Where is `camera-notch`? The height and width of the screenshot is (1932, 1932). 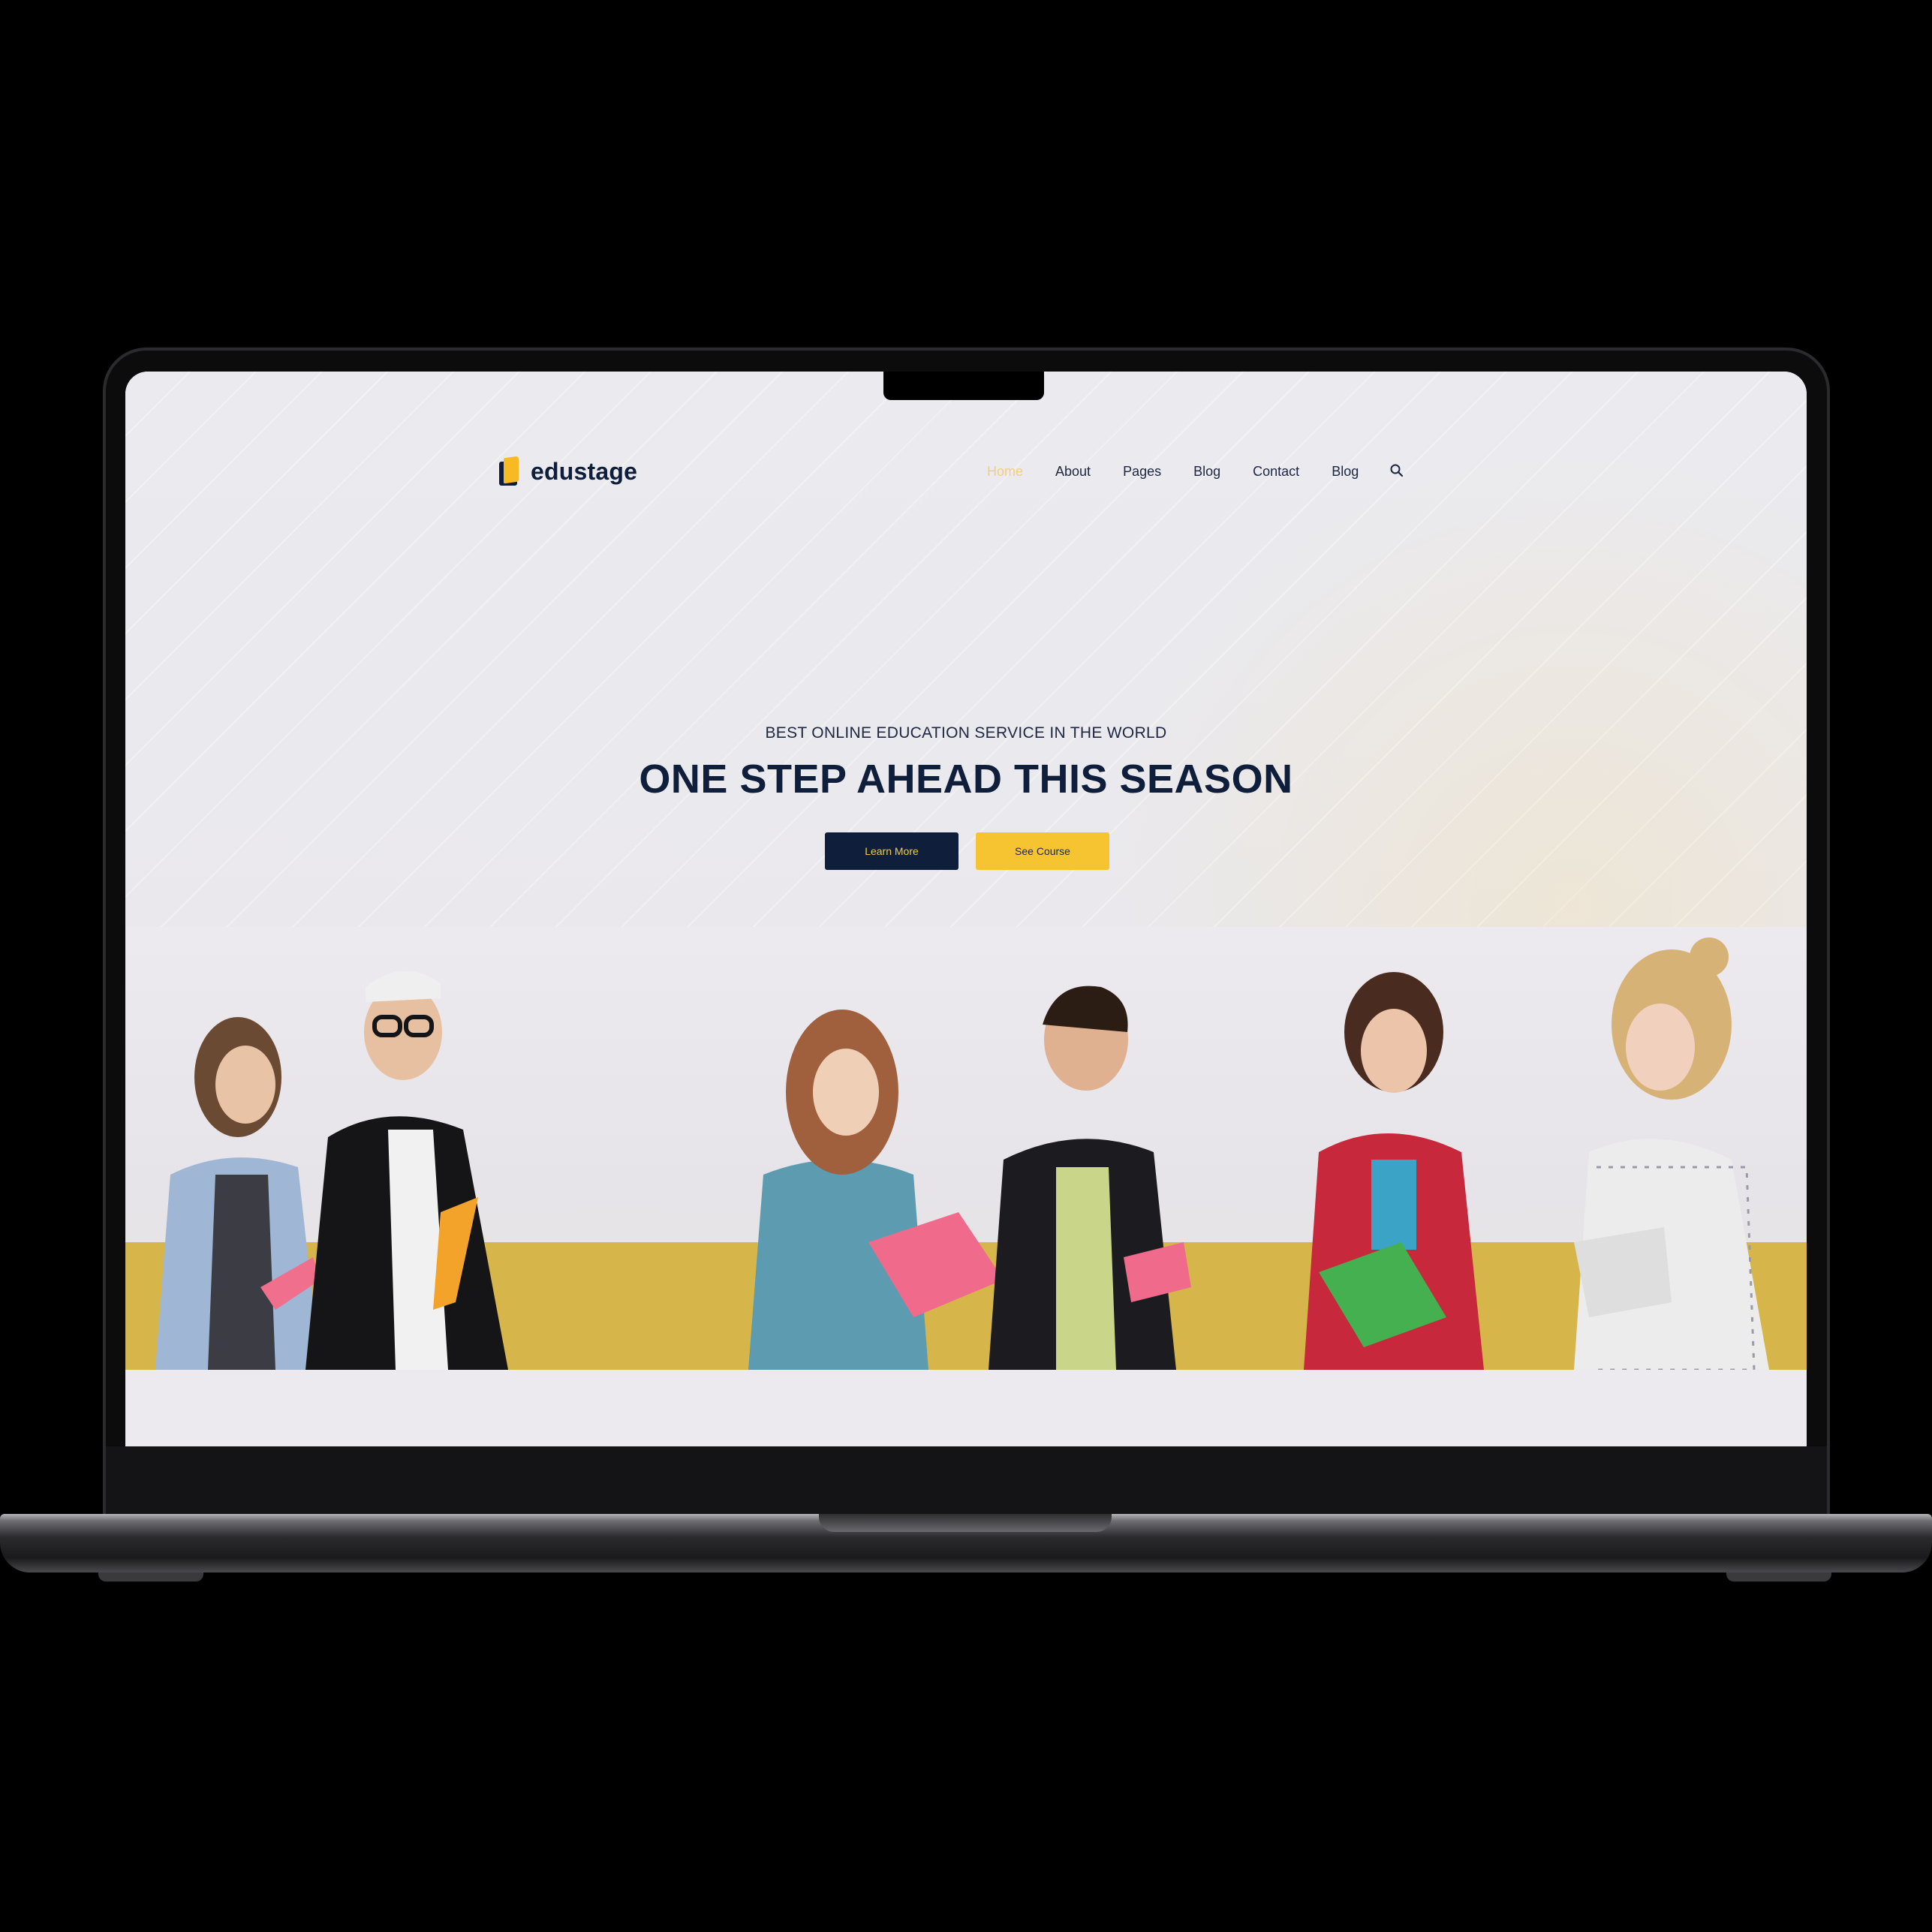
camera-notch is located at coordinates (964, 386).